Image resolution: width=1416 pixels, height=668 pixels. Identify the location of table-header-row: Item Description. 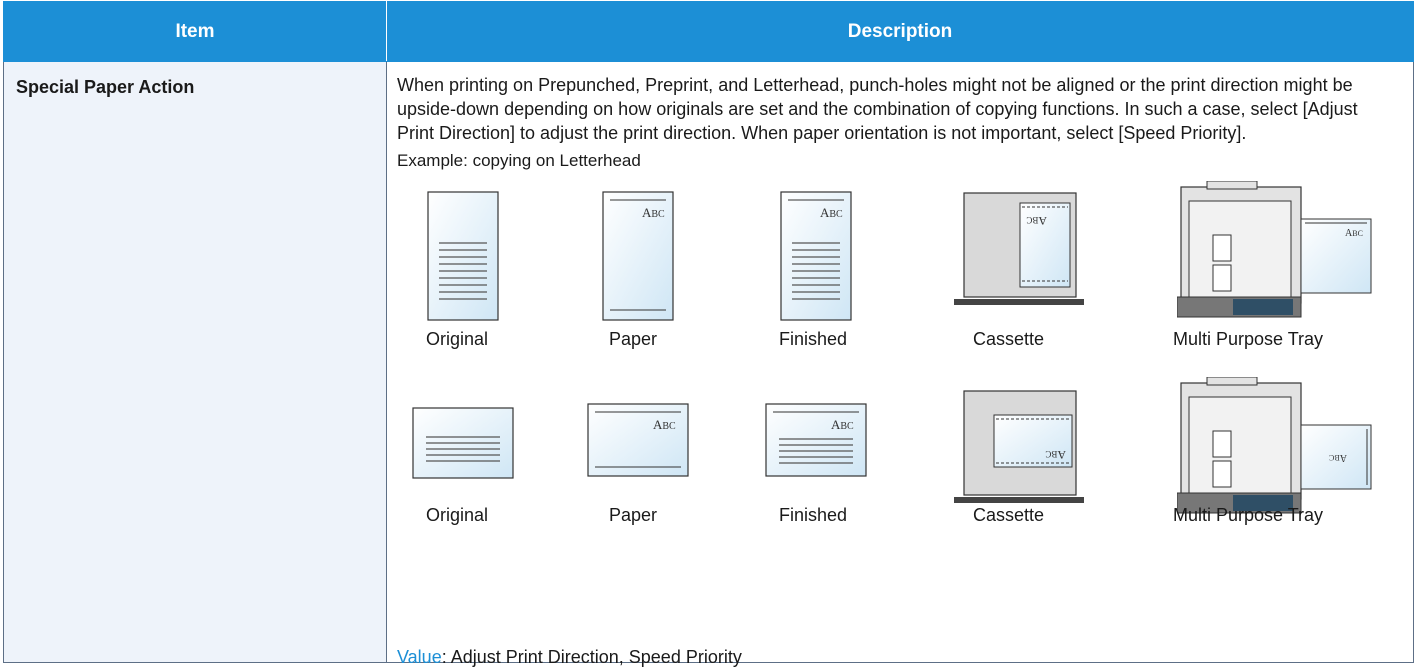
(708, 31).